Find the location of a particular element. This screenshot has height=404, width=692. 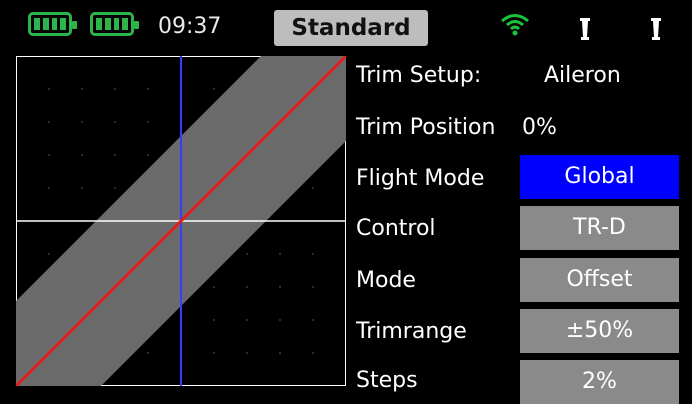

steps-label: Steps is located at coordinates (387, 380).